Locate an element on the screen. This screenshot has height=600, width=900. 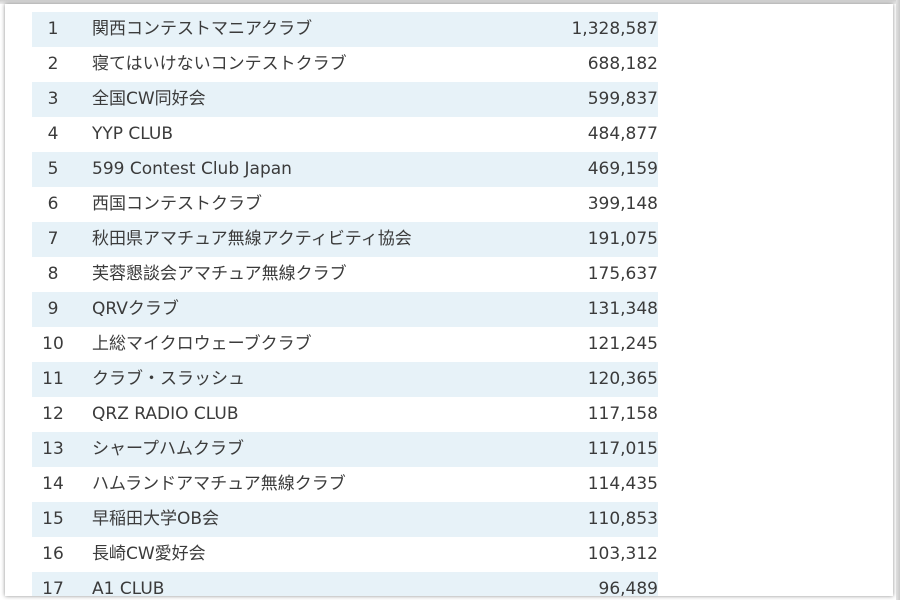
table-row: 10 上総マイクロウェーブクラブ 121,245 is located at coordinates (345, 344).